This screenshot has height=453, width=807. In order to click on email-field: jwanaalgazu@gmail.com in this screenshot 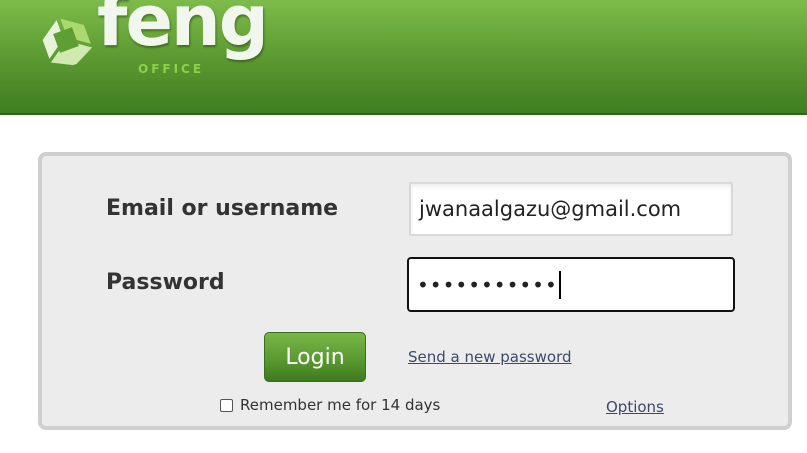, I will do `click(571, 209)`.